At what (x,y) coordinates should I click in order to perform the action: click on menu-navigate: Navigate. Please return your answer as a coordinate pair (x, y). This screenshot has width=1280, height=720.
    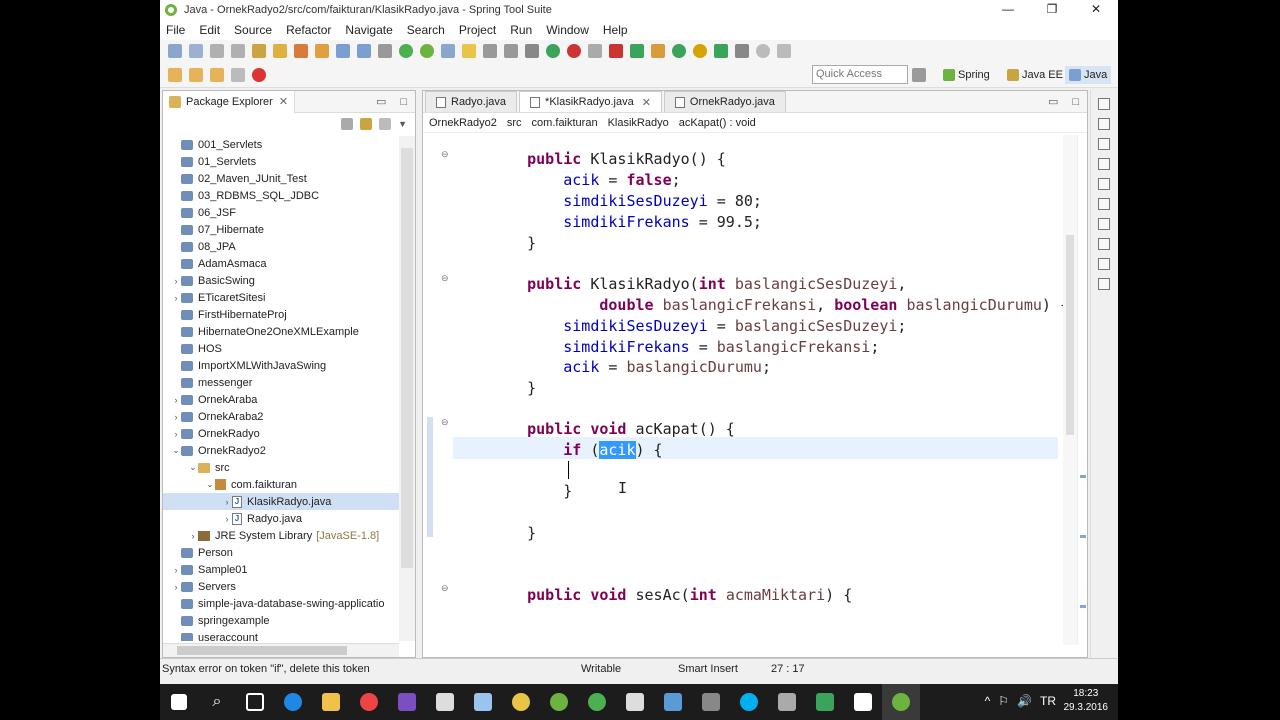
    Looking at the image, I should click on (368, 30).